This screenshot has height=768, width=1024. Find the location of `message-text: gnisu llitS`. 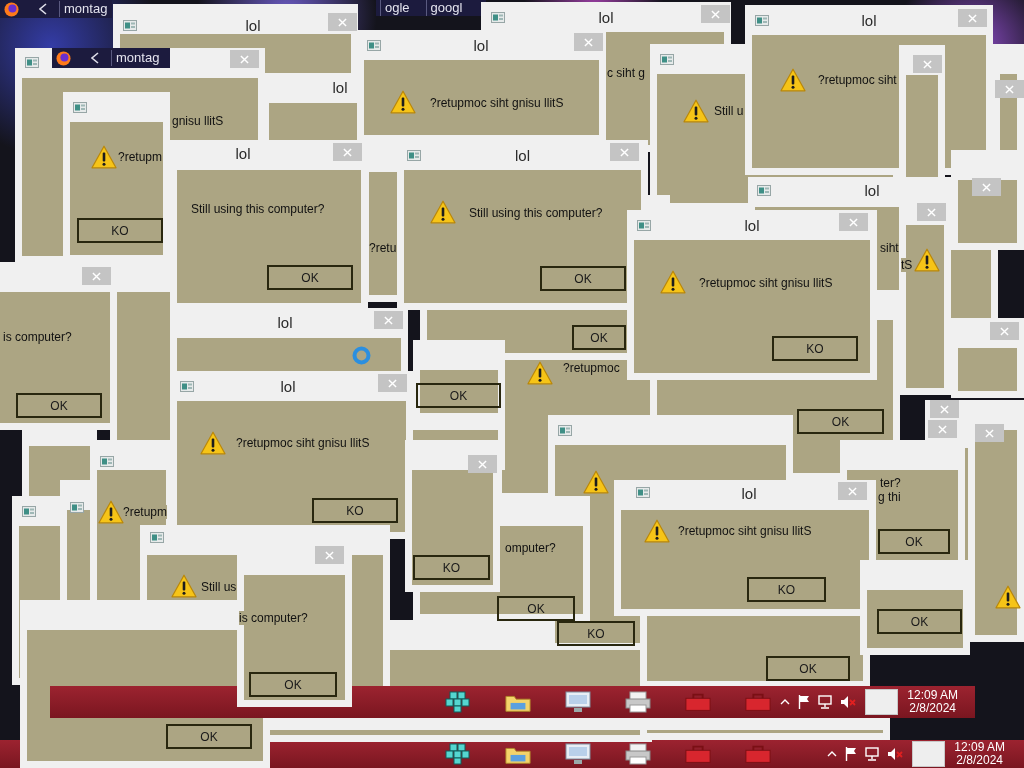

message-text: gnisu llitS is located at coordinates (198, 121).